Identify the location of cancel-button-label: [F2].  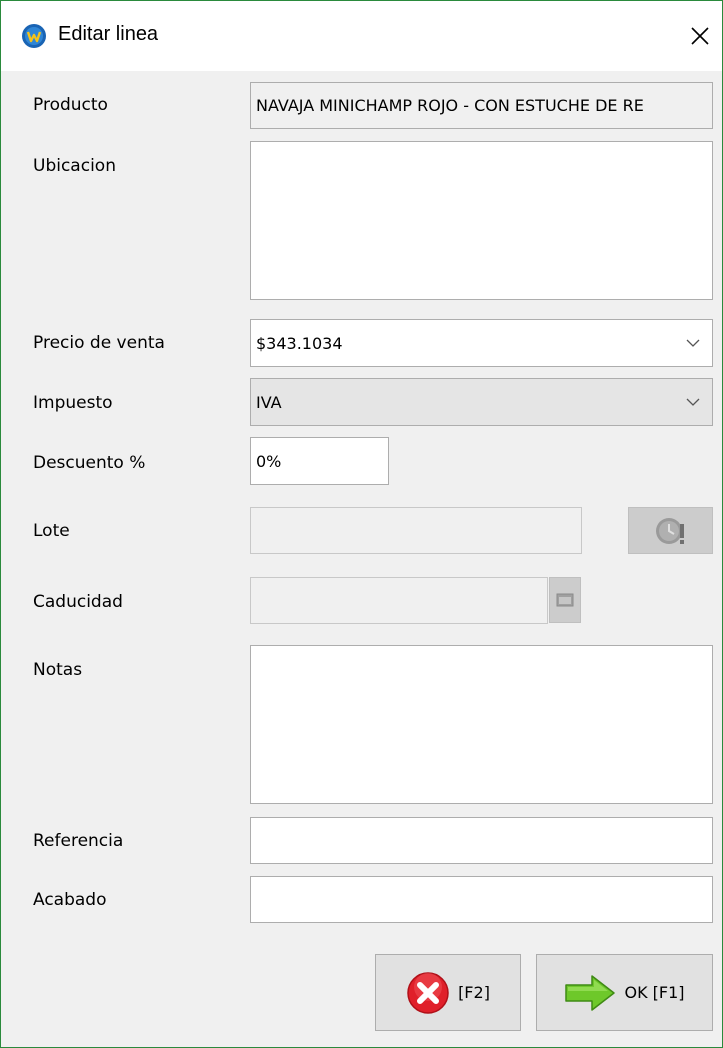
(474, 992).